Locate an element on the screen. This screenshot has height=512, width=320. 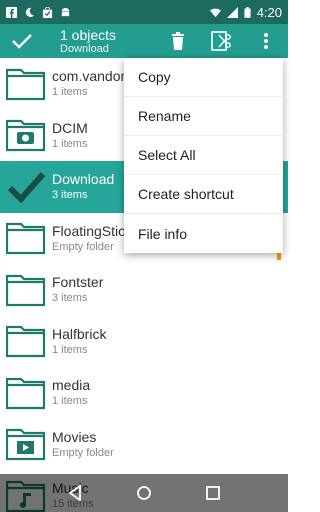
file-name: media is located at coordinates (71, 385).